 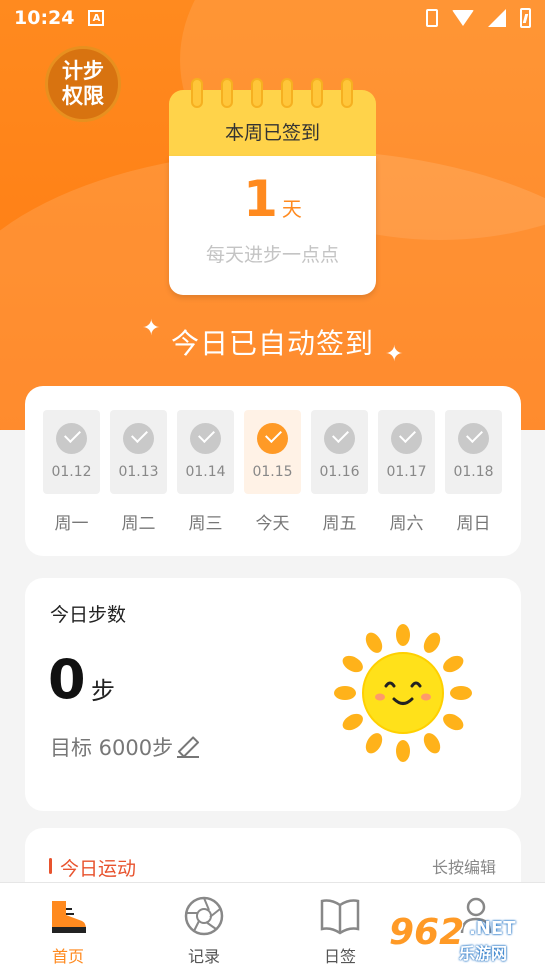 I want to click on watermark-domain: .NET, so click(x=492, y=928).